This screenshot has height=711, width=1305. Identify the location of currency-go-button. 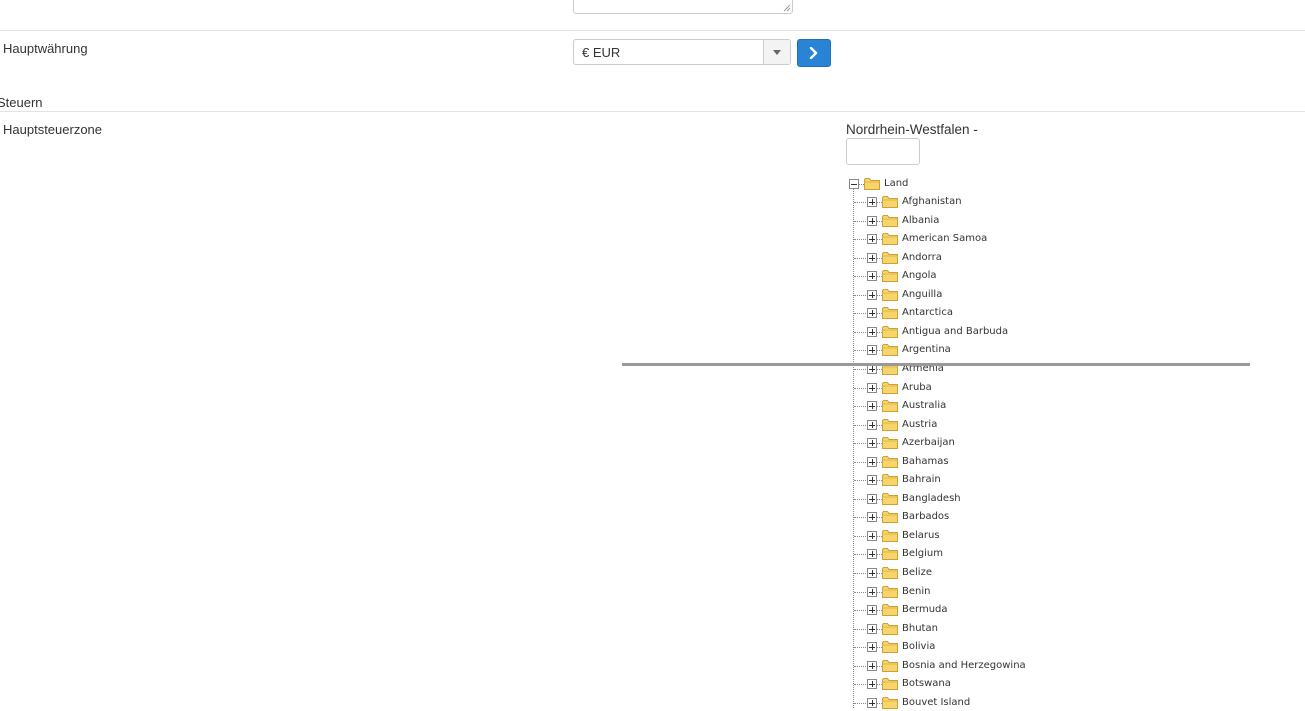
(814, 53).